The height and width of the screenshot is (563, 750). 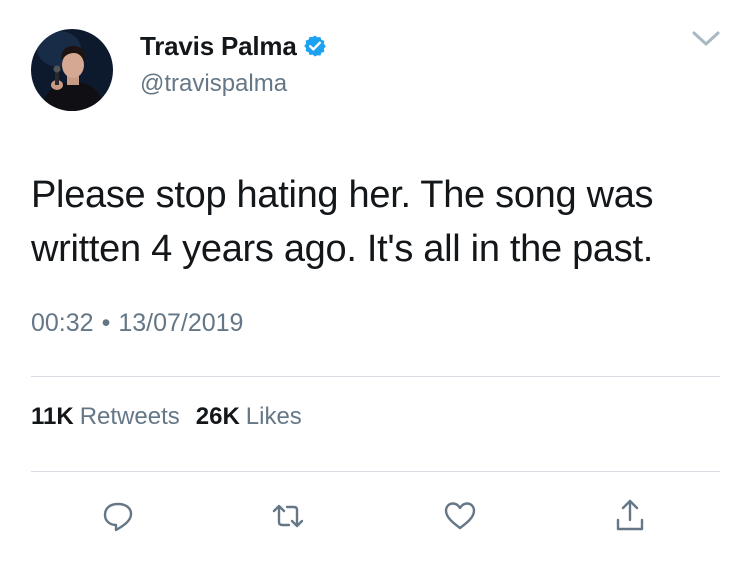 What do you see at coordinates (315, 46) in the screenshot?
I see `verified-badge-icon` at bounding box center [315, 46].